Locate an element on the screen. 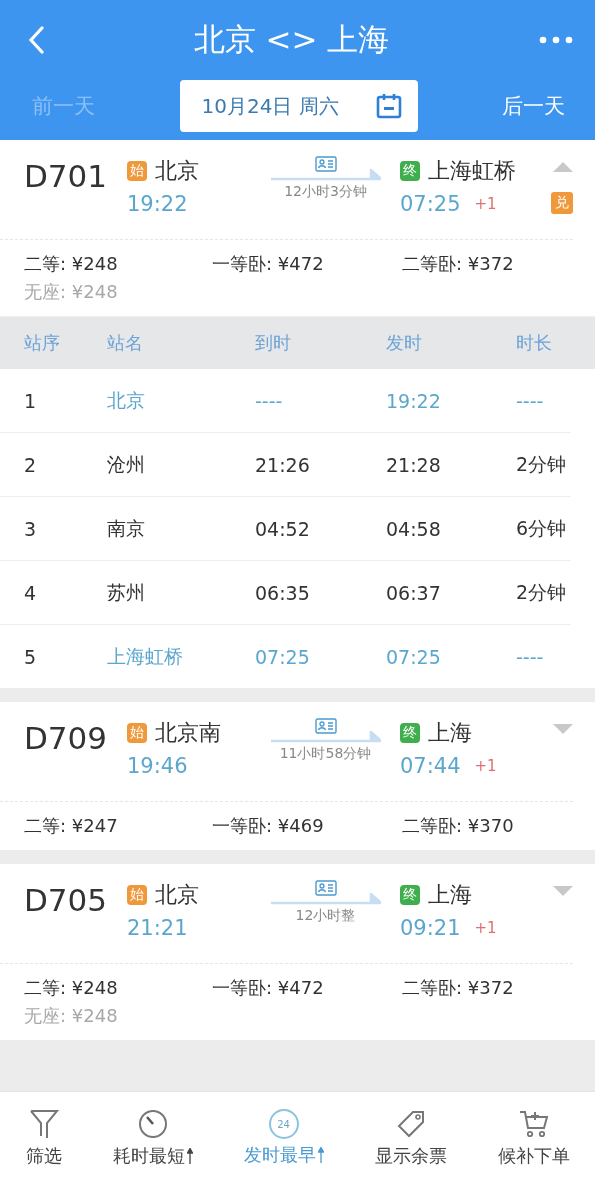  table-cell-text: 21:26 is located at coordinates (283, 464).